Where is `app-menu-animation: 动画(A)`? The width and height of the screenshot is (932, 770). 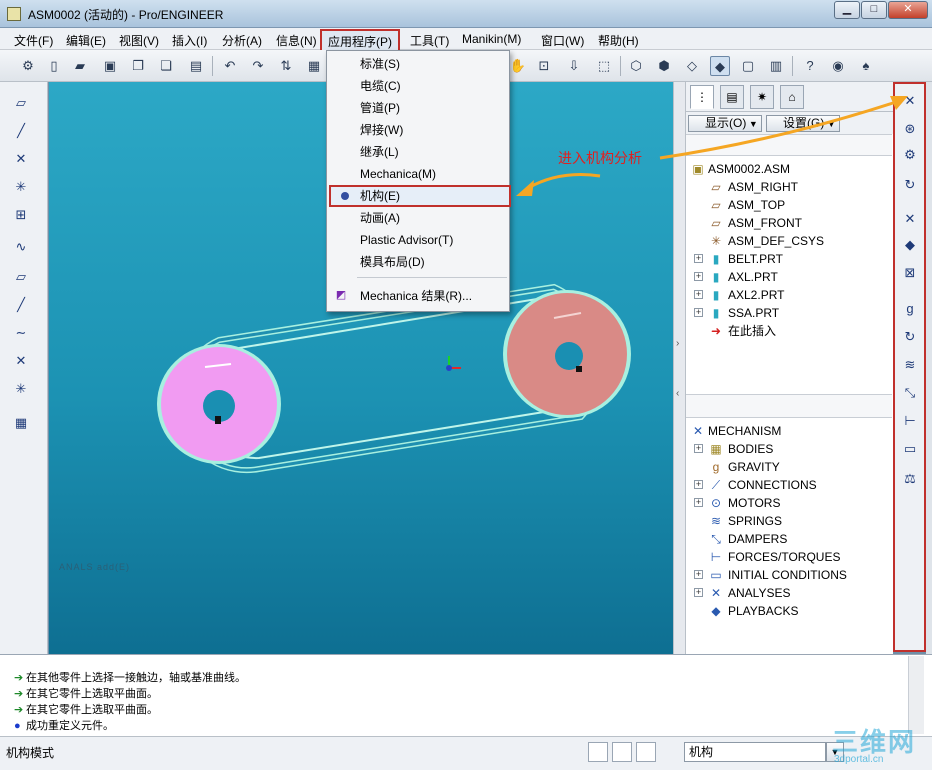
app-menu-animation: 动画(A) is located at coordinates (418, 218).